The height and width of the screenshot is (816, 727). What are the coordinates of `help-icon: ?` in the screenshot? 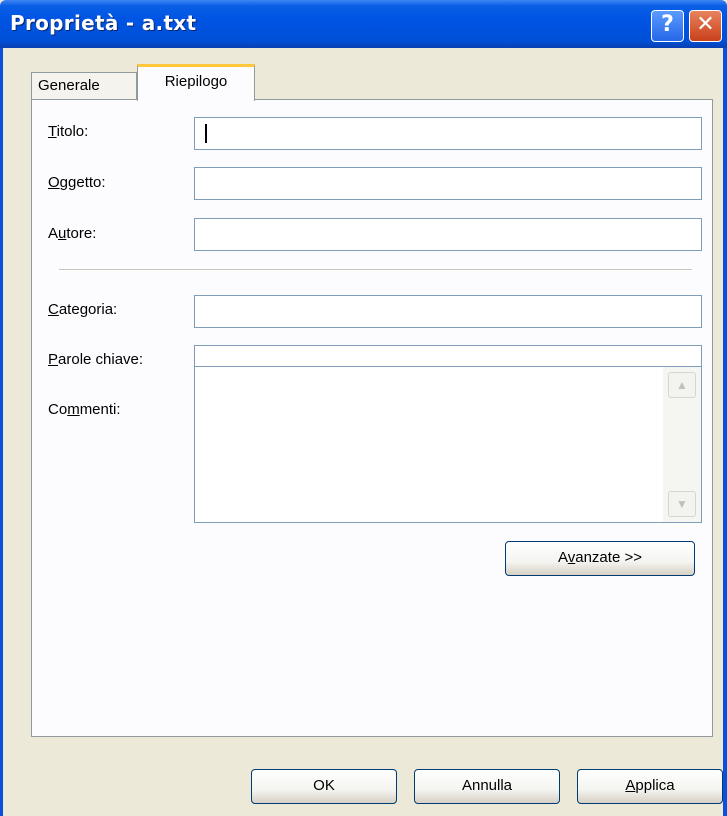 It's located at (667, 24).